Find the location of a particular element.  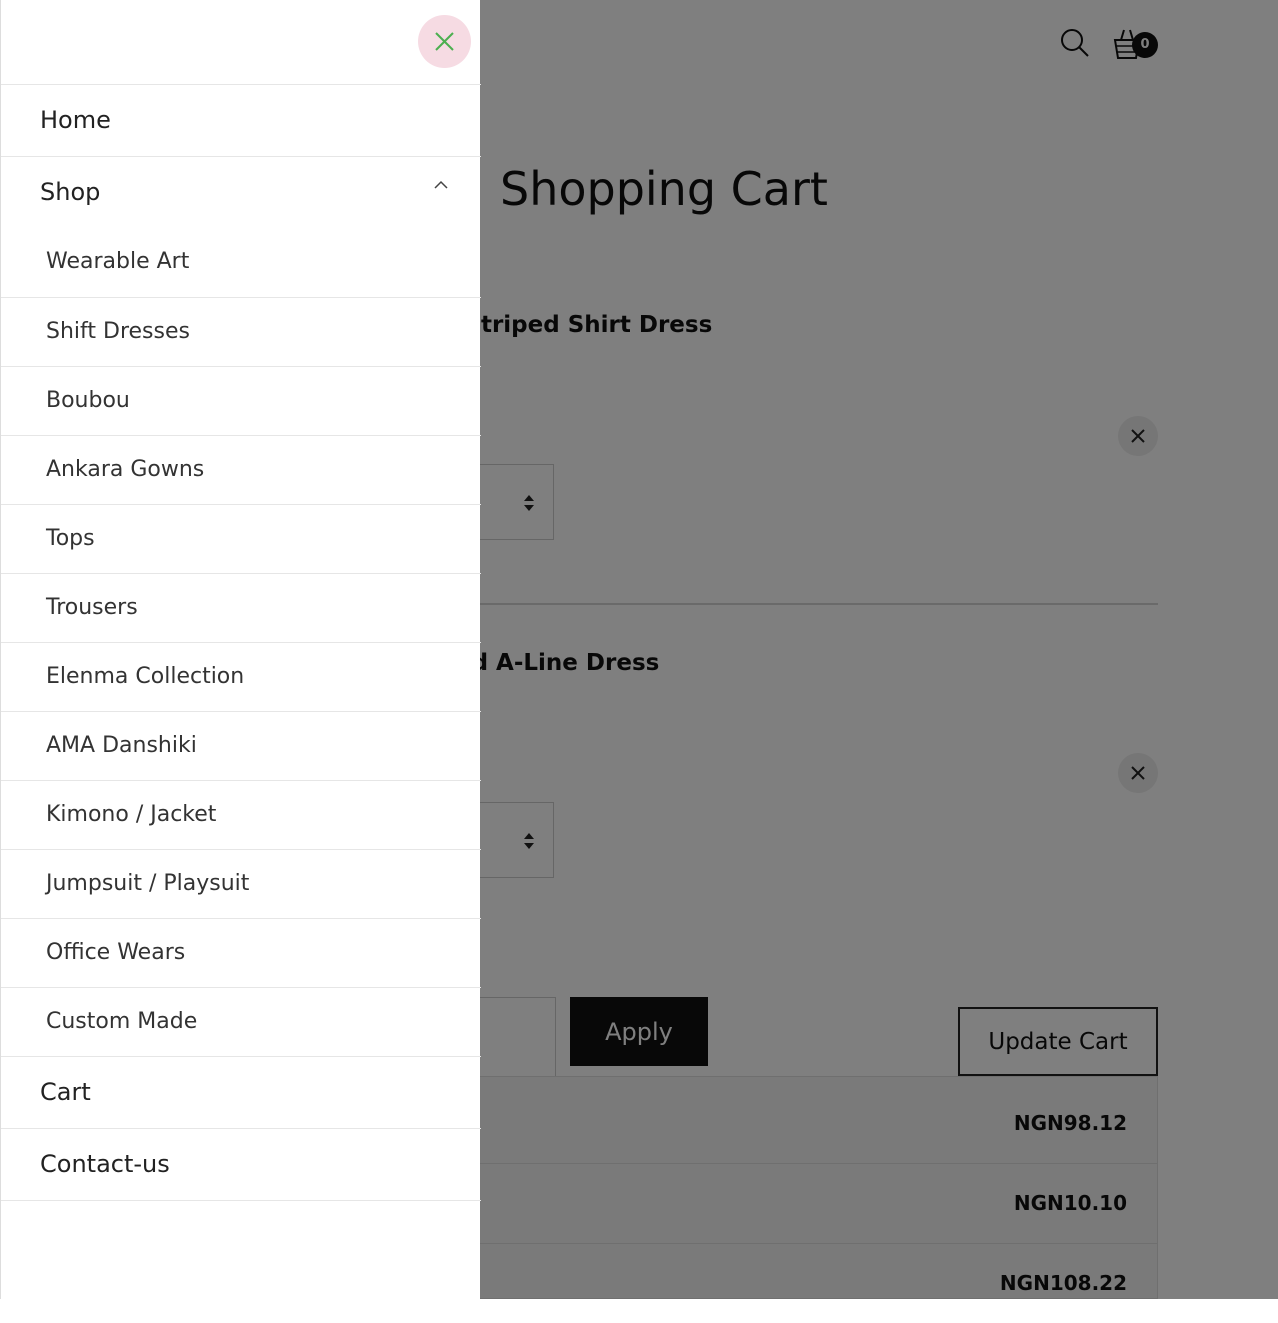

menu-item-label: Contact-us is located at coordinates (105, 1164).